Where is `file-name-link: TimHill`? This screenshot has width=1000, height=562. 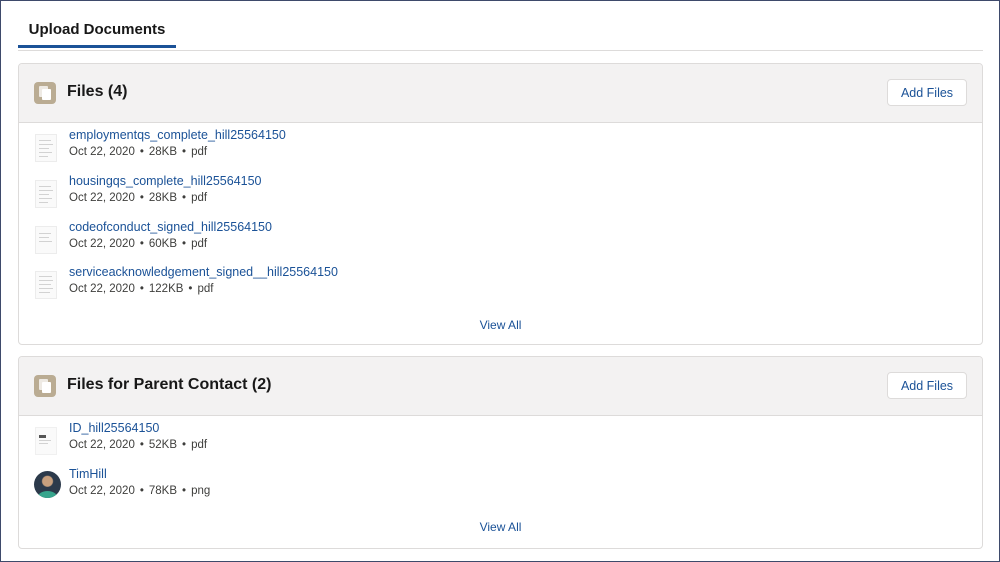 file-name-link: TimHill is located at coordinates (88, 474).